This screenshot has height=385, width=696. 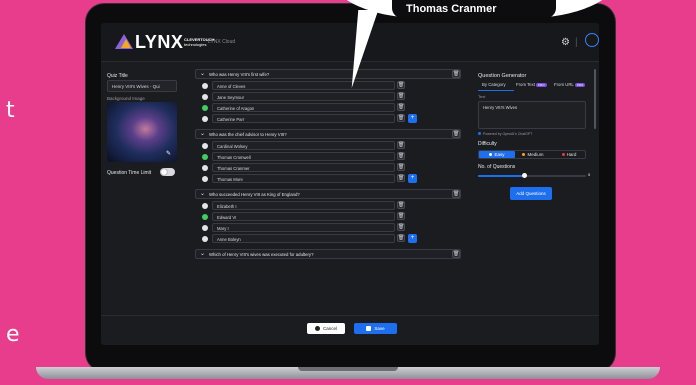 I want to click on edit-pencil-icon: ✎, so click(x=168, y=153).